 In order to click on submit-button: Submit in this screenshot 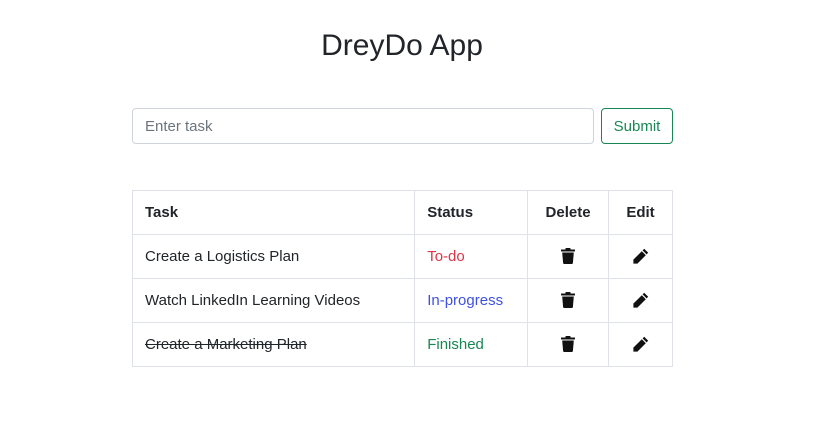, I will do `click(637, 126)`.